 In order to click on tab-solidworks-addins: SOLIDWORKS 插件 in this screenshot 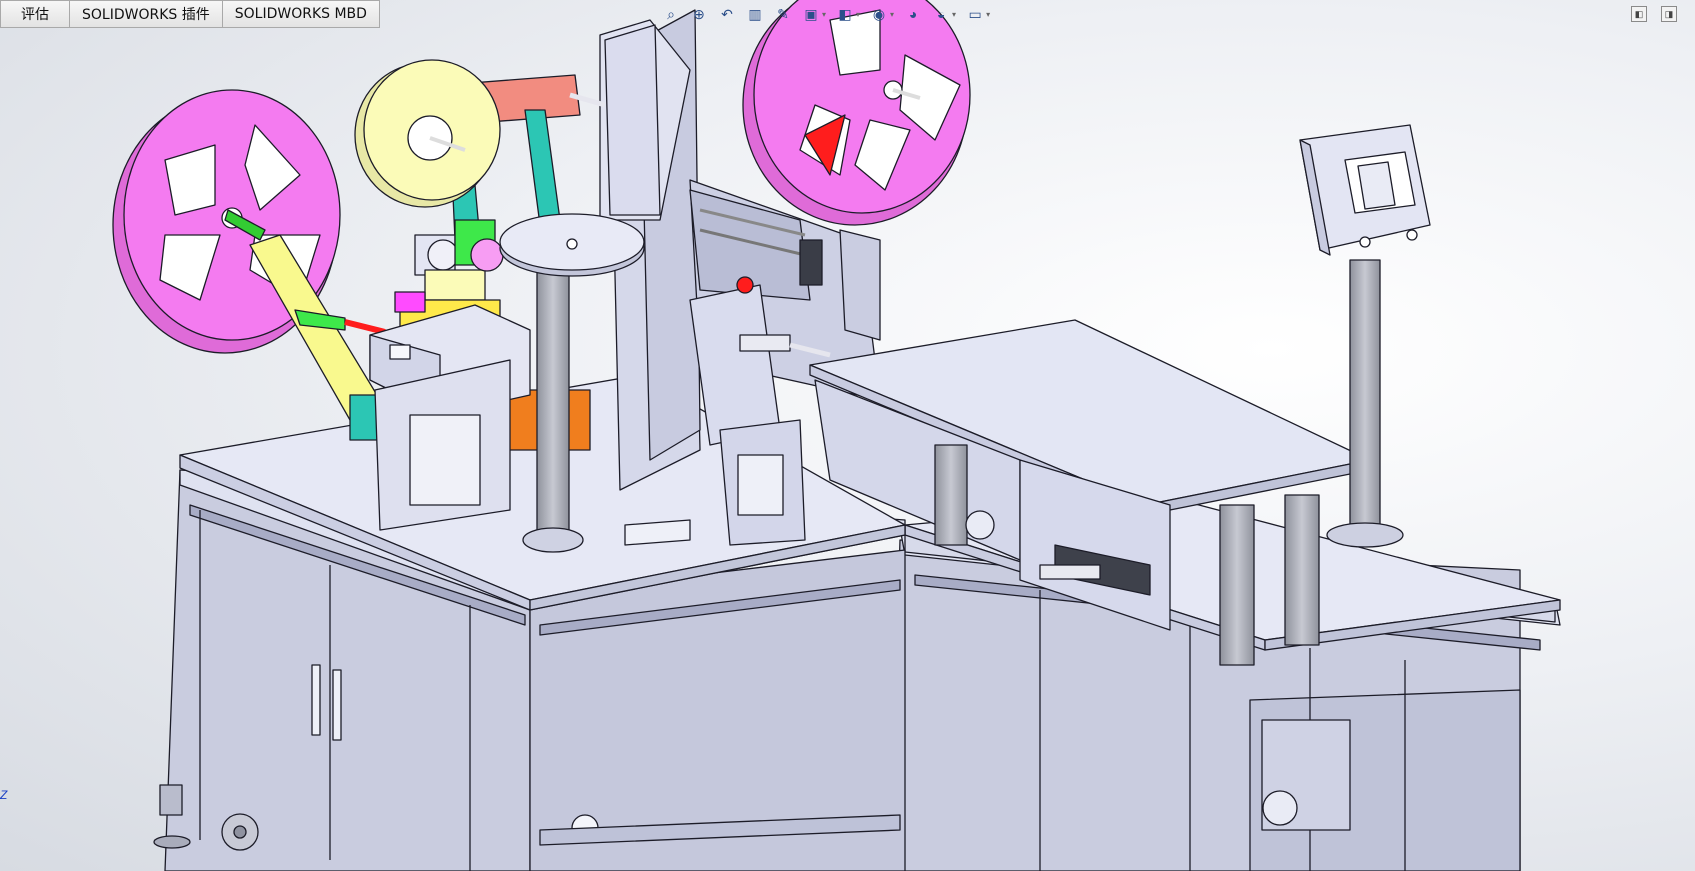, I will do `click(146, 14)`.